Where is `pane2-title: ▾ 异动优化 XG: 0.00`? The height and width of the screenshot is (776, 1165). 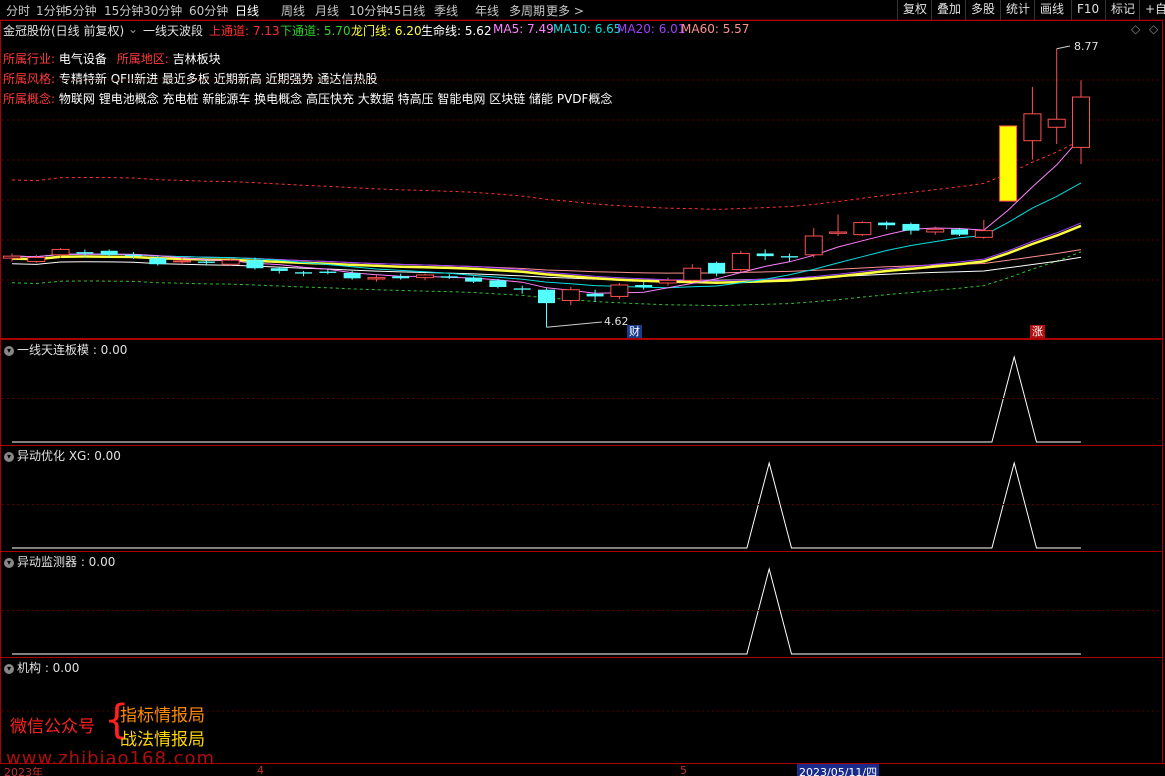 pane2-title: ▾ 异动优化 XG: 0.00 is located at coordinates (62, 455).